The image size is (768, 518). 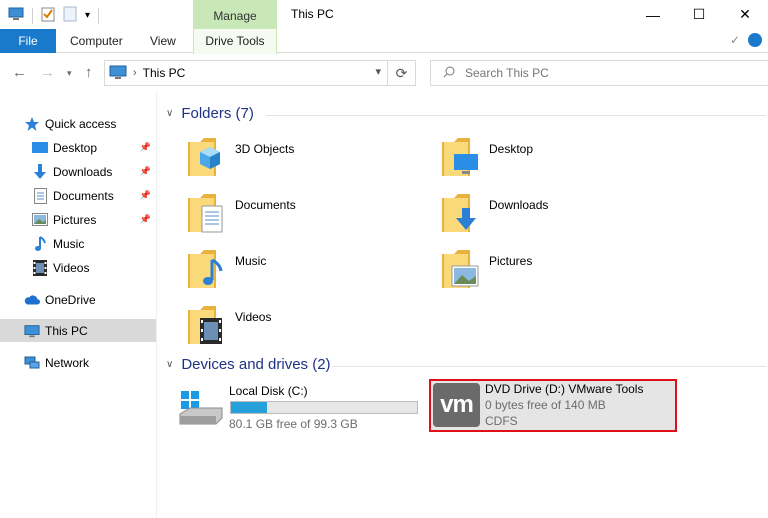 What do you see at coordinates (253, 317) in the screenshot?
I see `folder-label: Videos` at bounding box center [253, 317].